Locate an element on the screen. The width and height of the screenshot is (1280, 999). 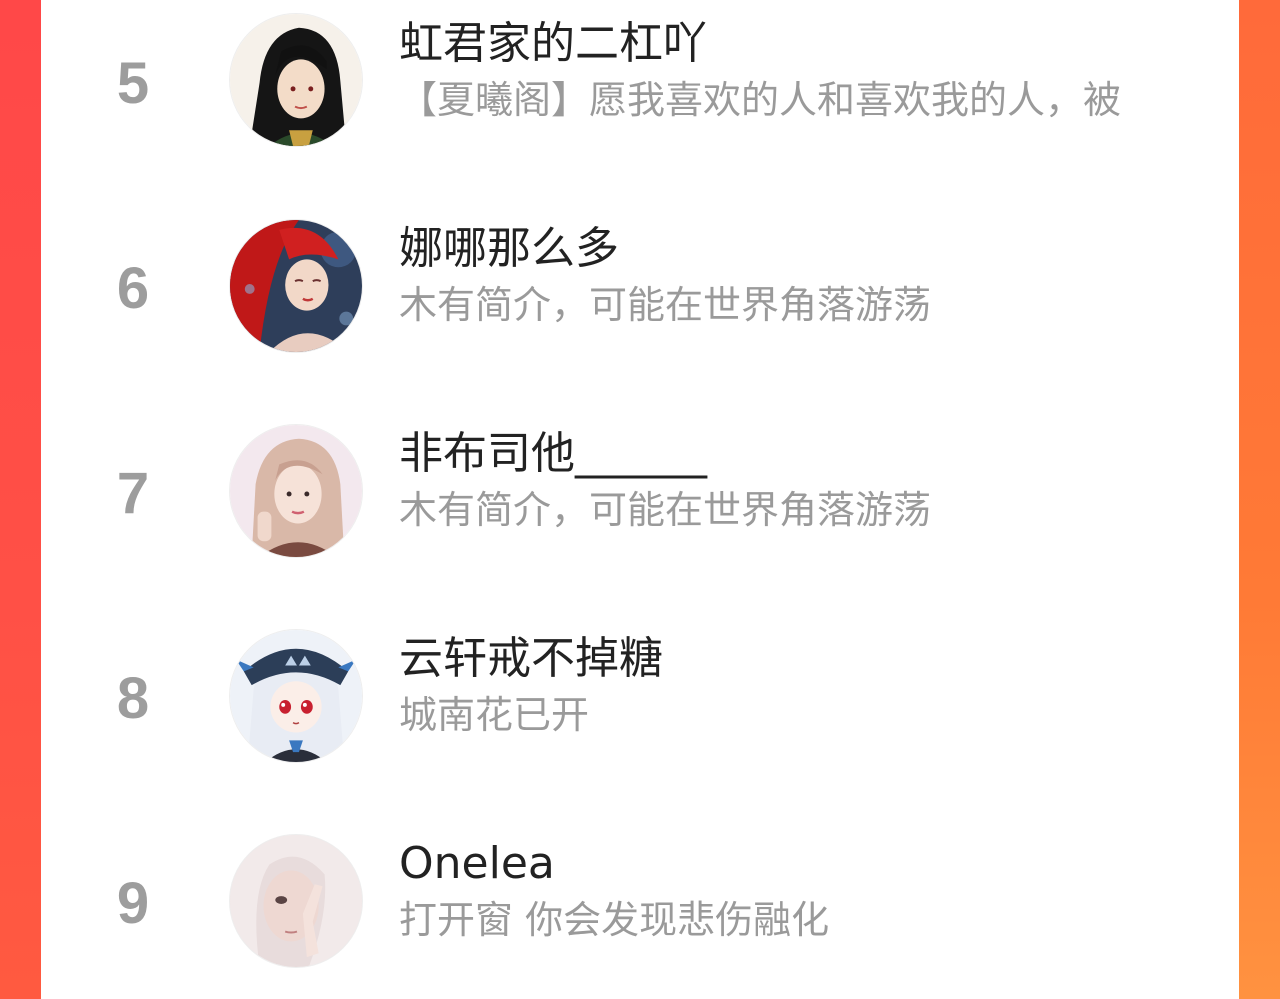
user-name: 娜哪那么多 is located at coordinates (509, 248).